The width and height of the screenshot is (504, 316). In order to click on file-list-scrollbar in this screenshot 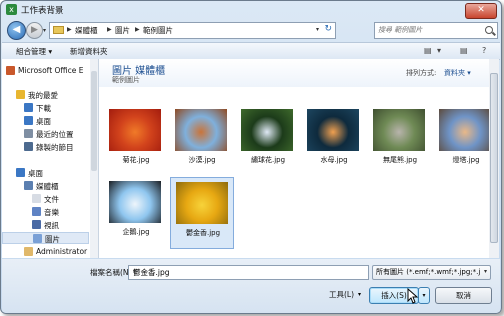, I will do `click(494, 158)`.